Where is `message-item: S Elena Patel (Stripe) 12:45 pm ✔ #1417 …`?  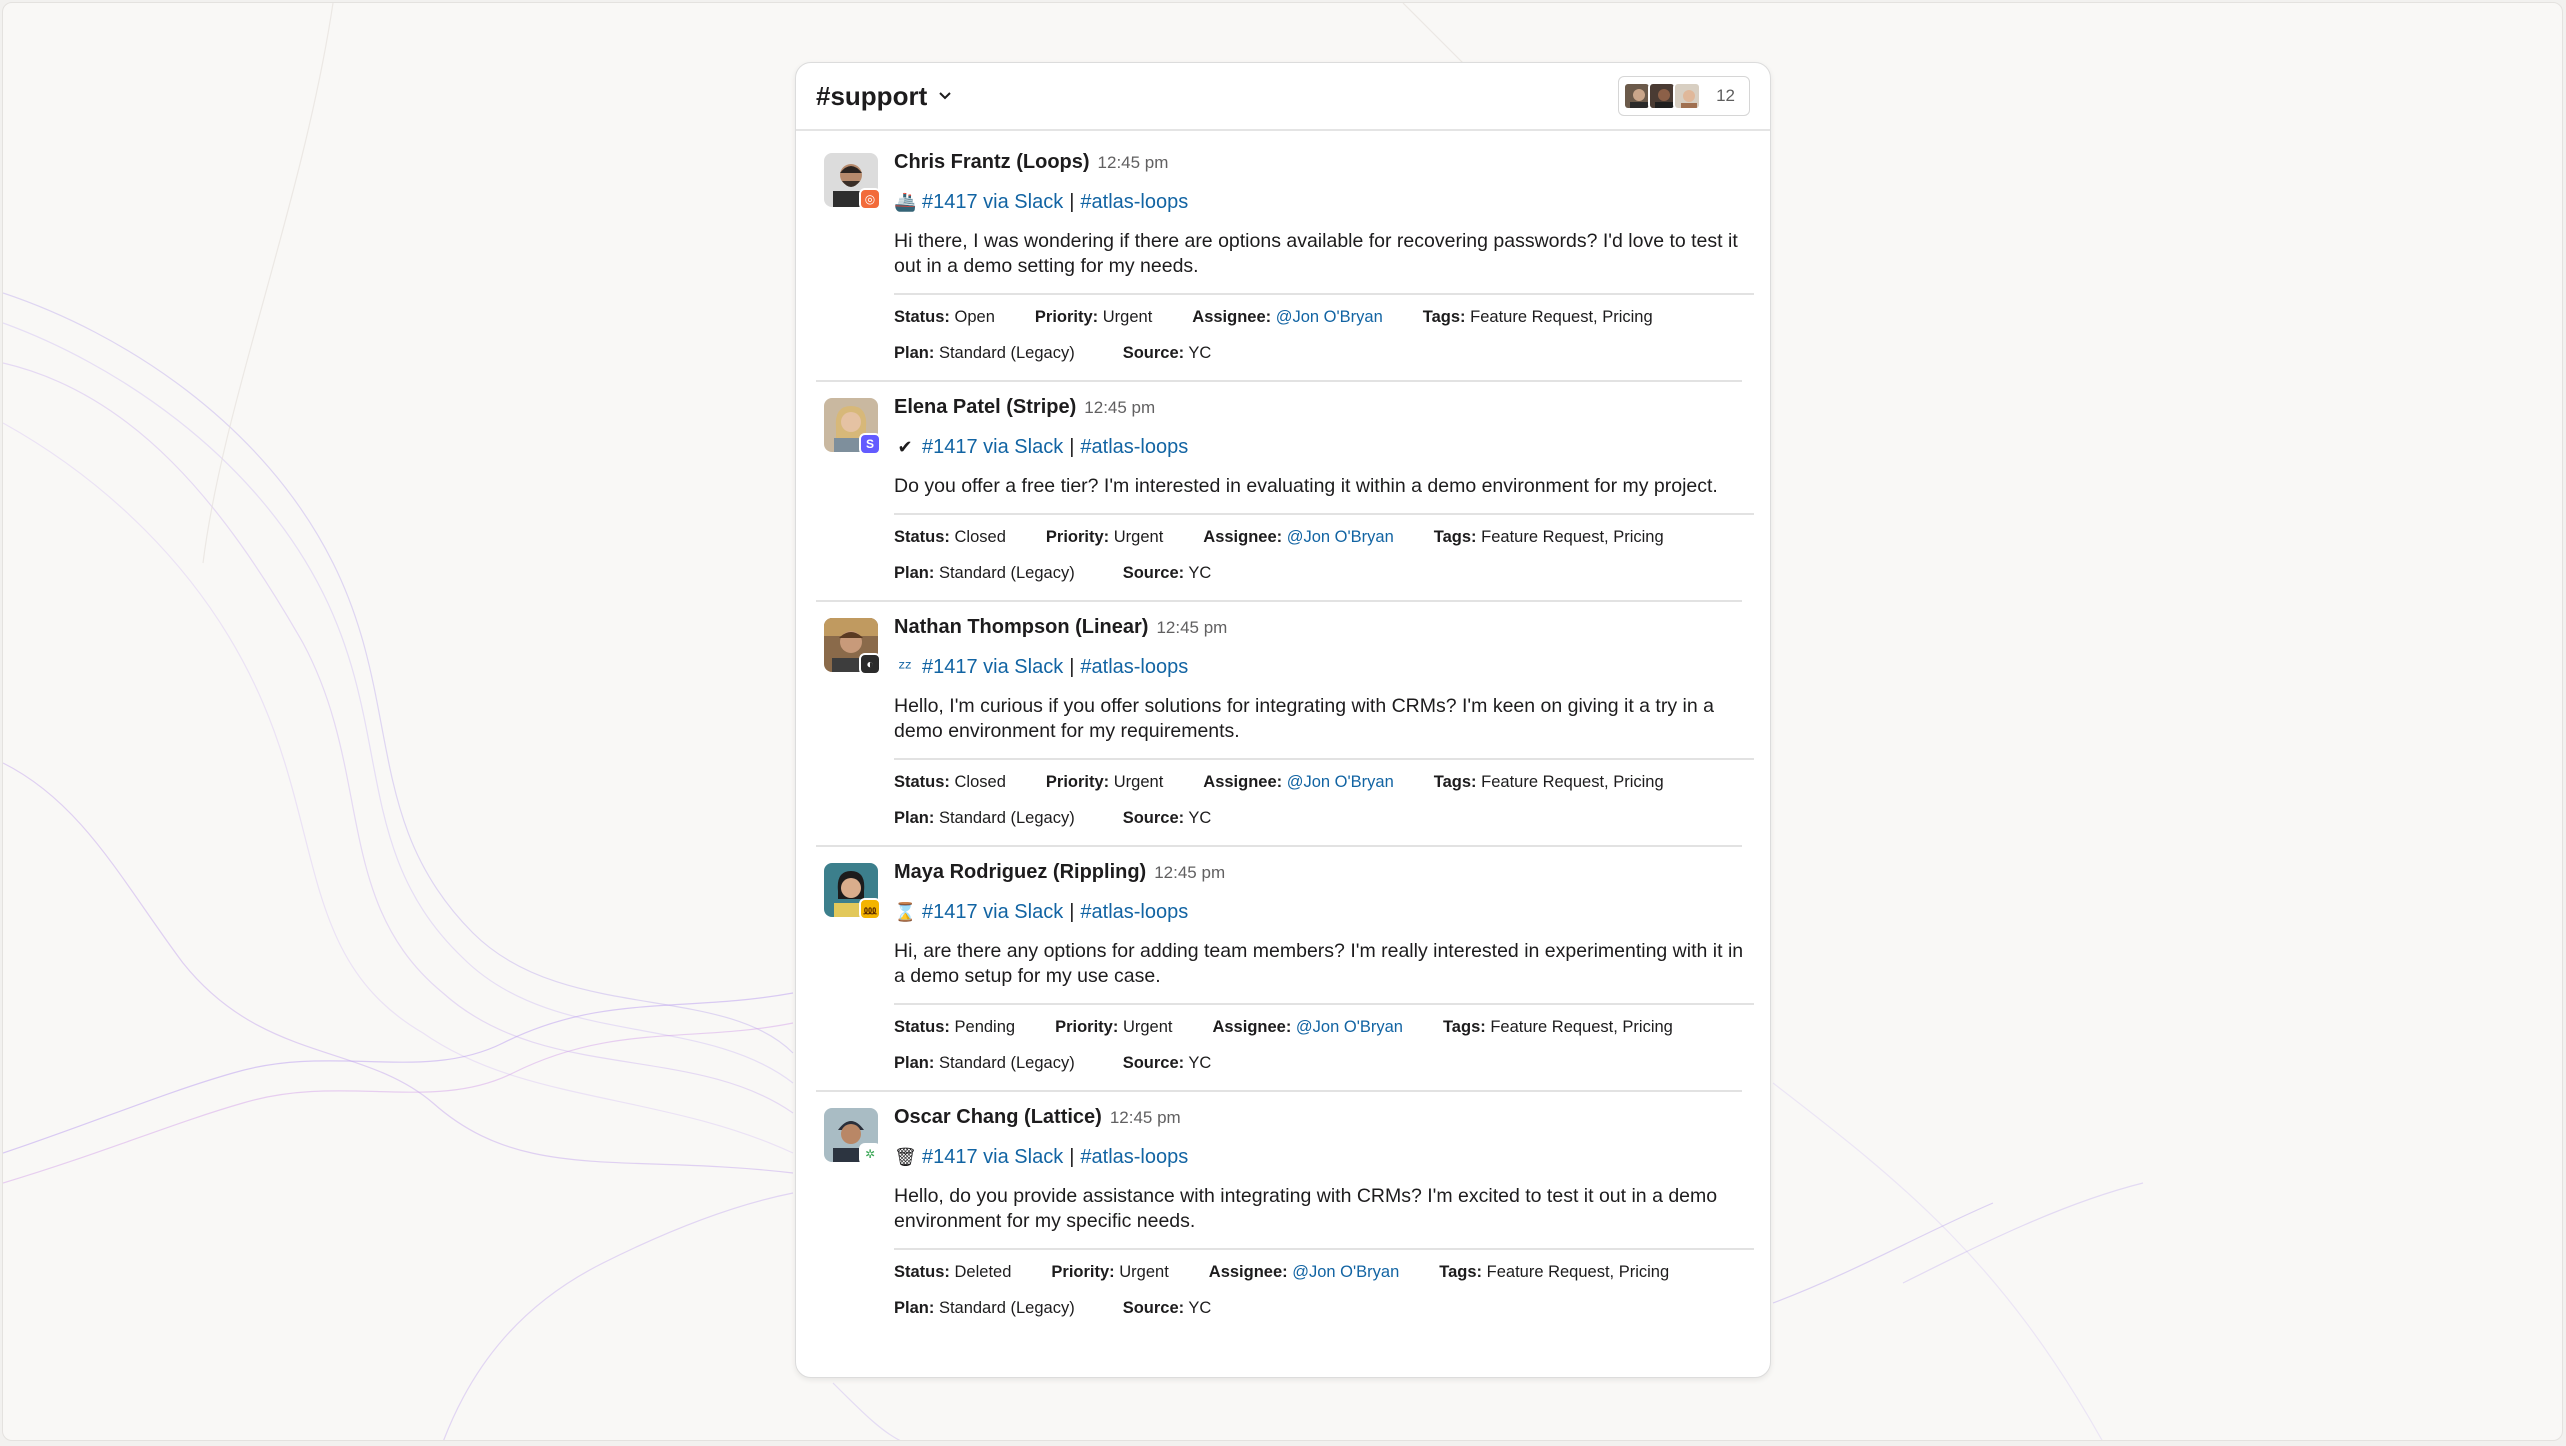
message-item: S Elena Patel (Stripe) 12:45 pm ✔ #1417 … is located at coordinates (1289, 491).